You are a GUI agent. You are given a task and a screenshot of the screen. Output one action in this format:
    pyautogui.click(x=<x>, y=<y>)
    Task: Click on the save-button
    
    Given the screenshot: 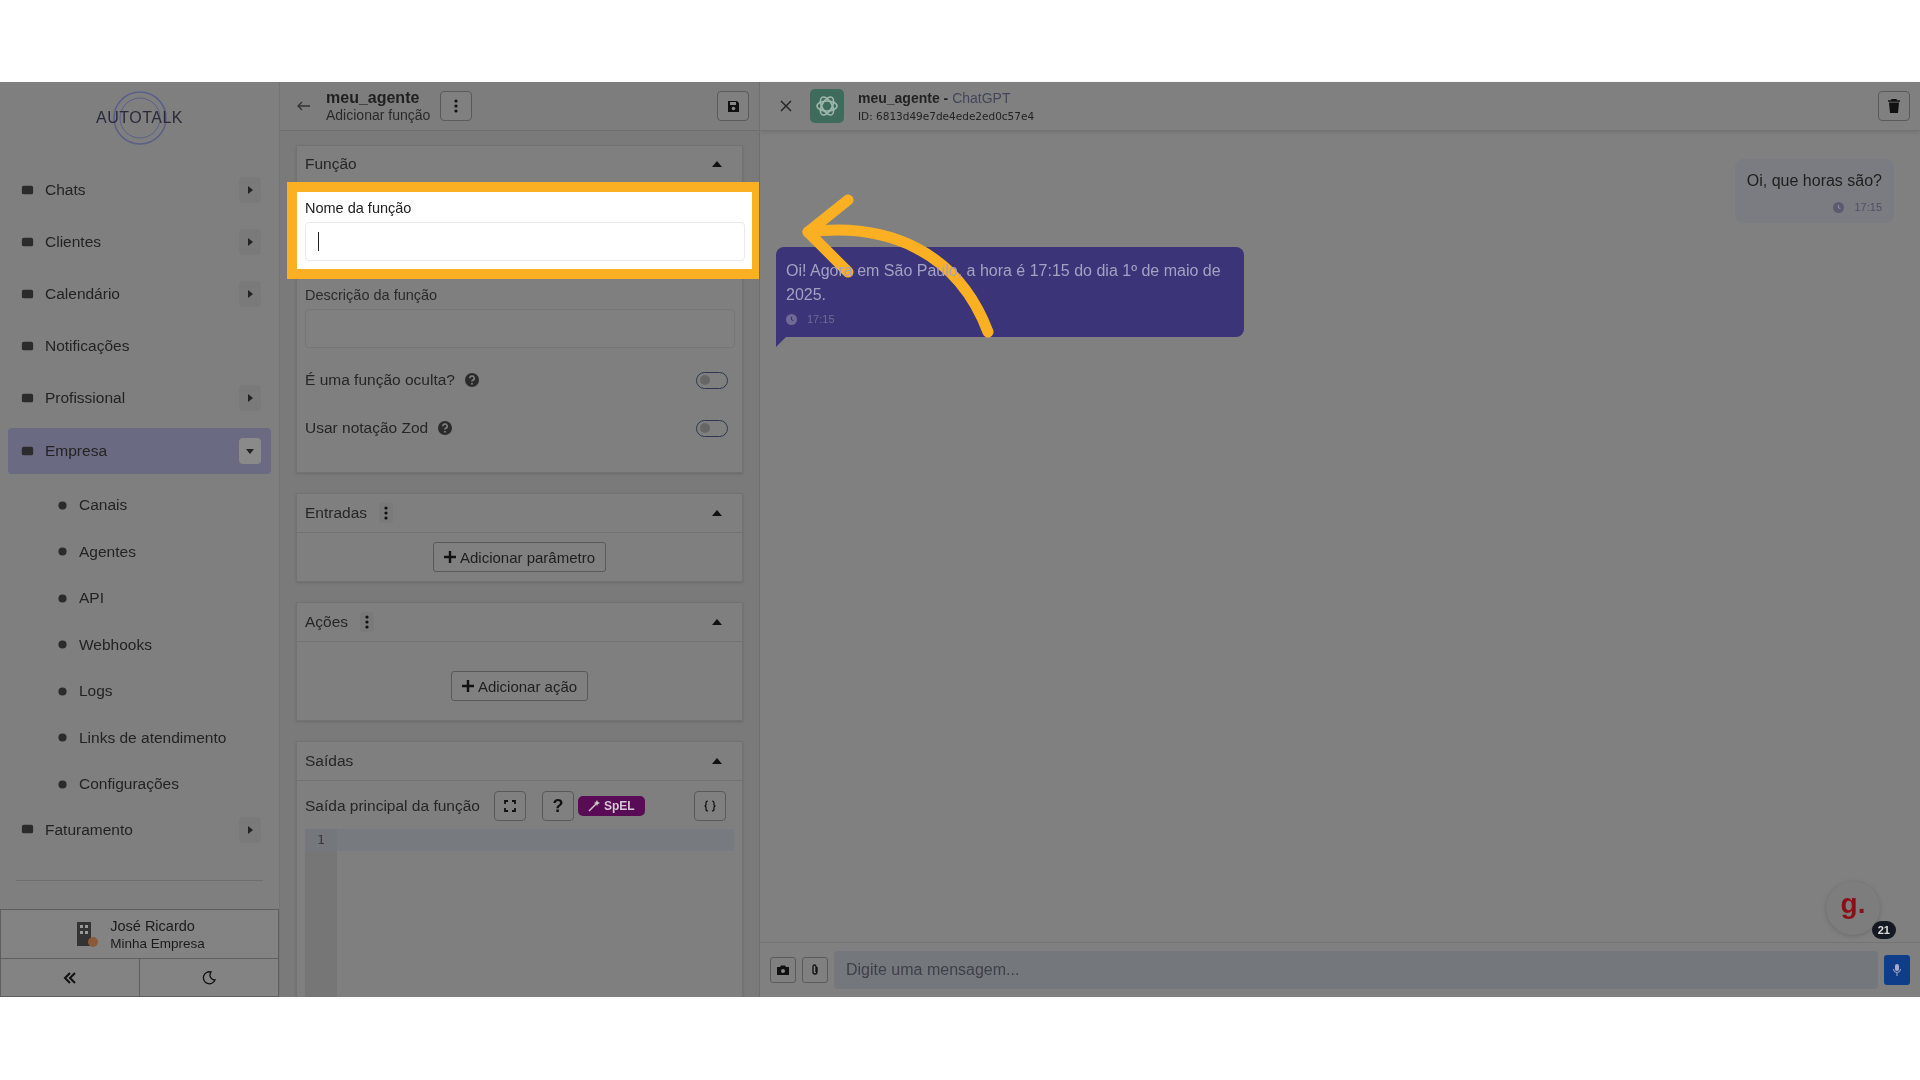 What is the action you would take?
    pyautogui.click(x=733, y=106)
    